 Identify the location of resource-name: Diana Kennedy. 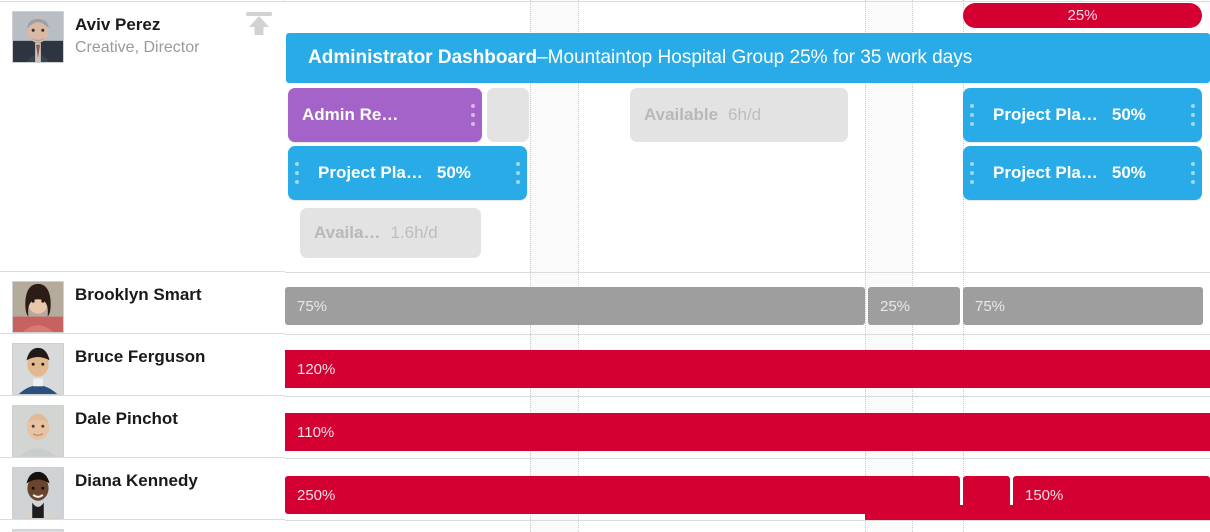
(136, 480).